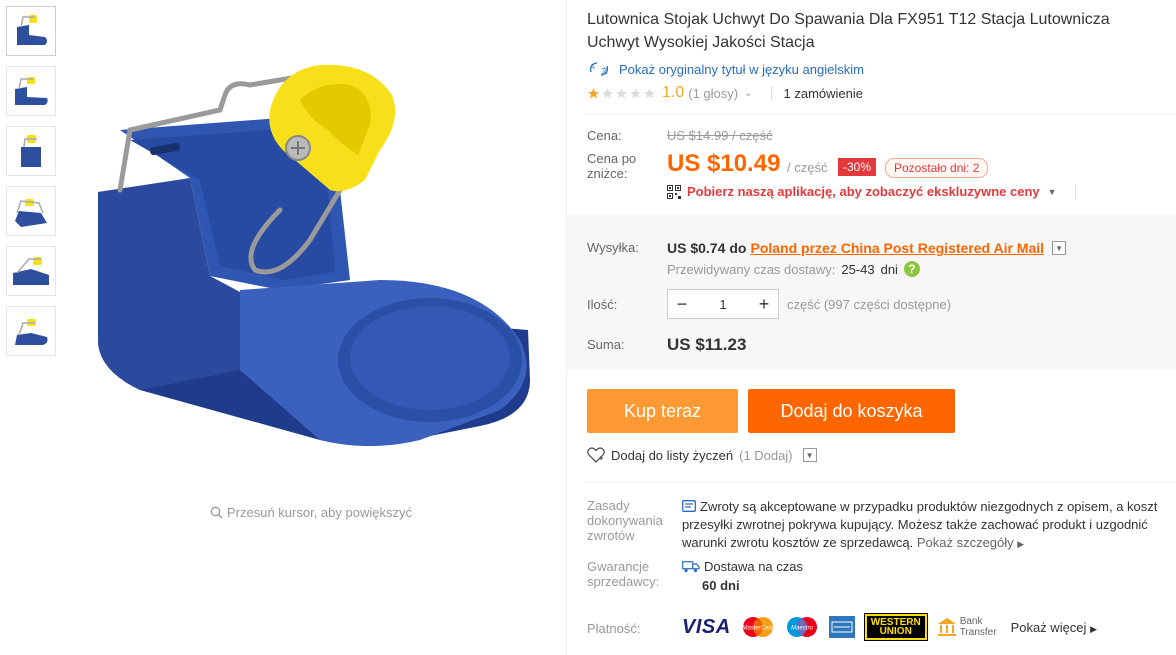 The image size is (1176, 655). I want to click on mastercard-logo: MasterCard, so click(758, 627).